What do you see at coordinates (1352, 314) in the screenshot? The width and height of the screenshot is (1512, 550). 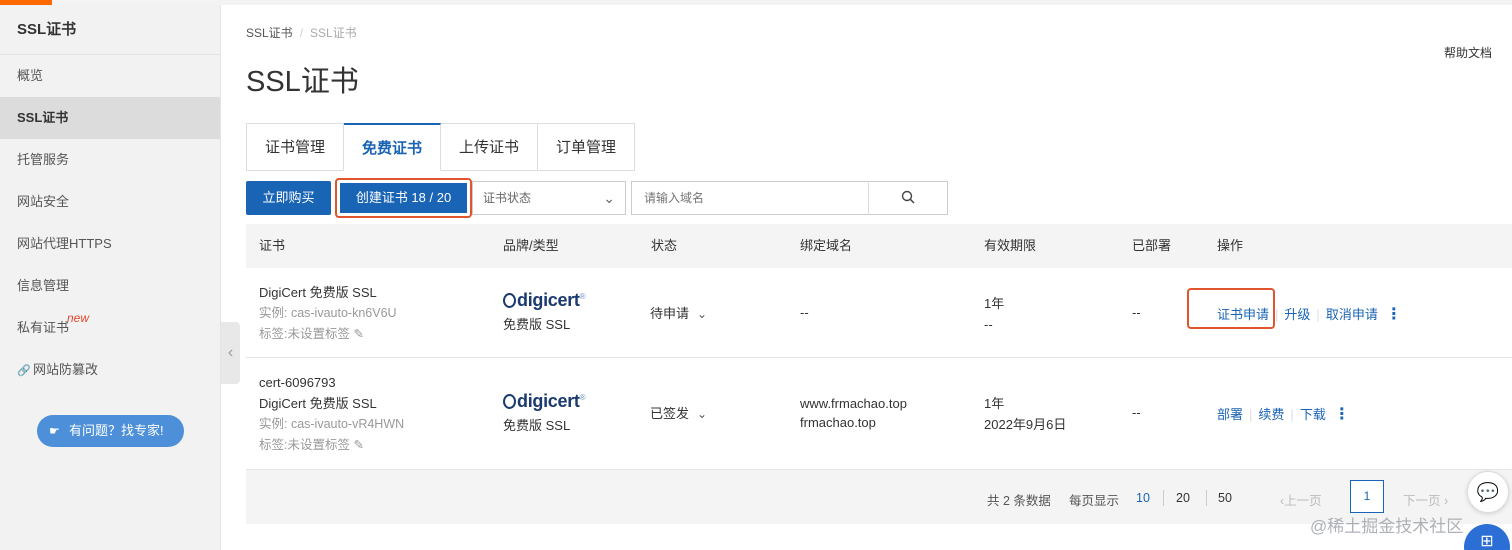 I see `cancel-apply-link: 取消申请` at bounding box center [1352, 314].